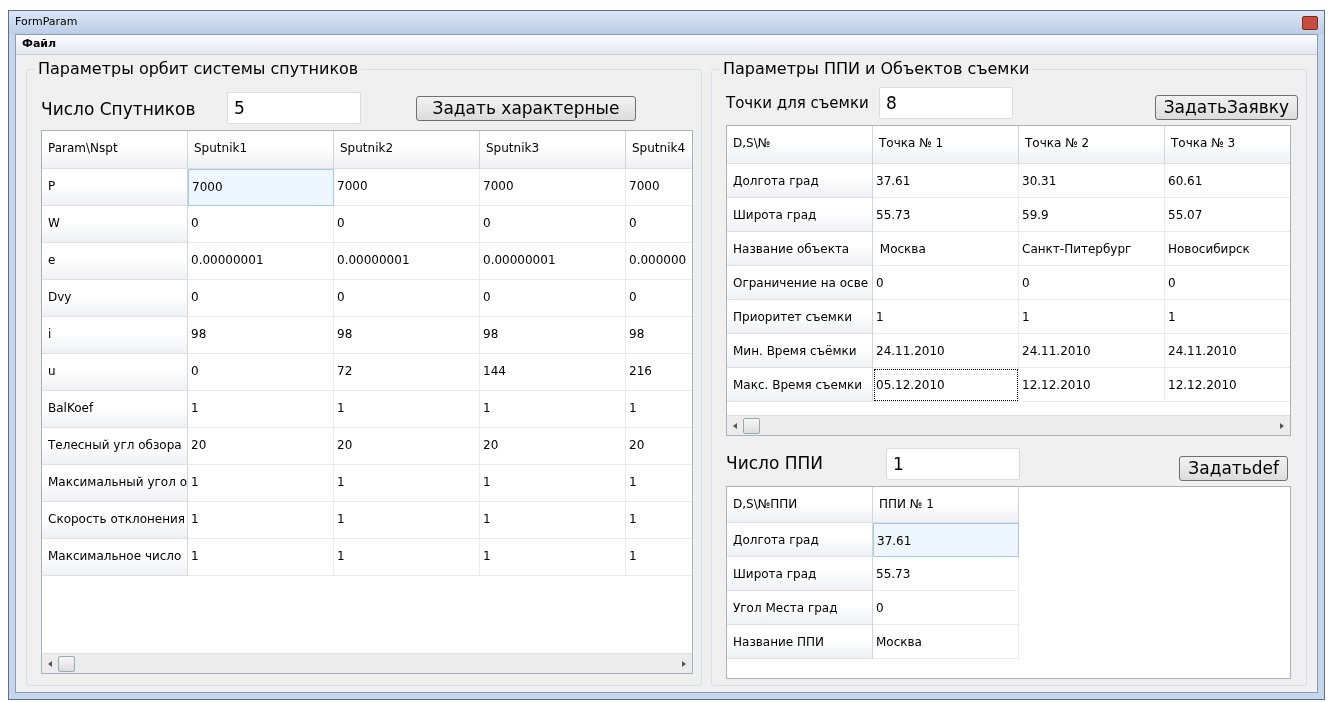 The image size is (1333, 702). What do you see at coordinates (800, 317) in the screenshot?
I see `row-header: Приоритет съемки` at bounding box center [800, 317].